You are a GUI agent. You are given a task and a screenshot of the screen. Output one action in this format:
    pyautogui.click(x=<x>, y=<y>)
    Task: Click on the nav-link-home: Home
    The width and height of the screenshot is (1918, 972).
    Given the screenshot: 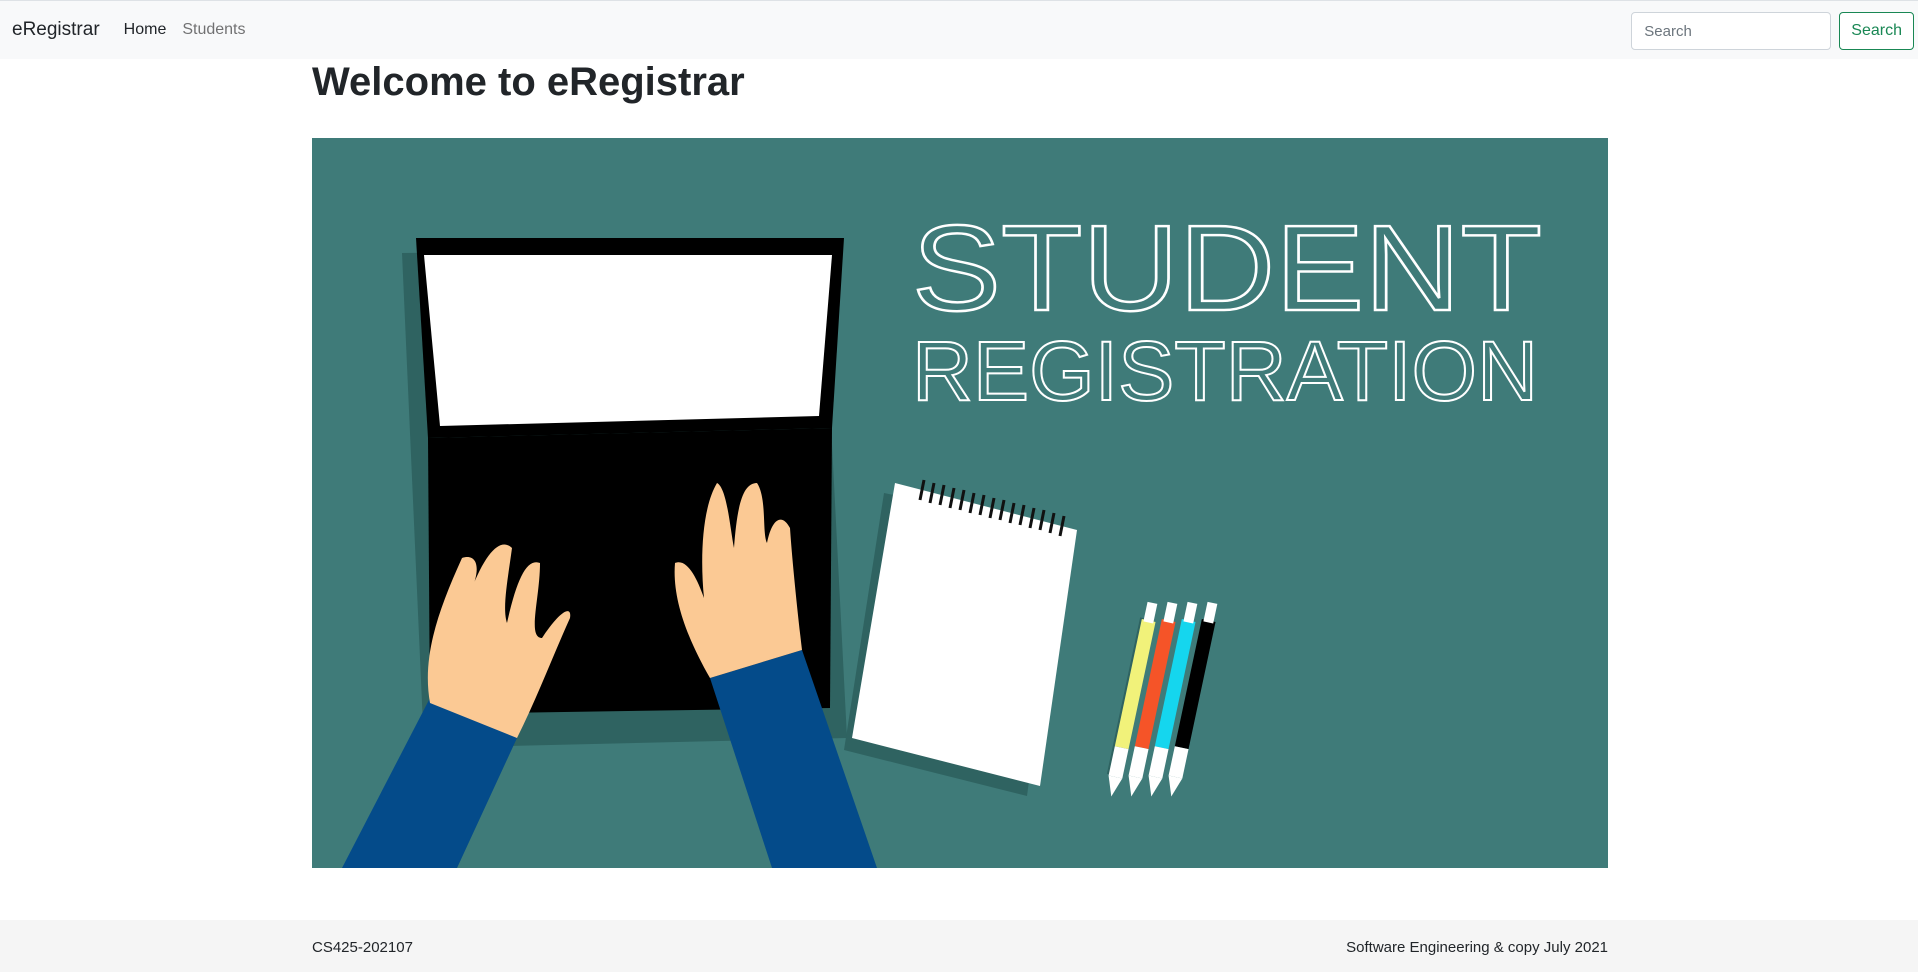 What is the action you would take?
    pyautogui.click(x=145, y=30)
    